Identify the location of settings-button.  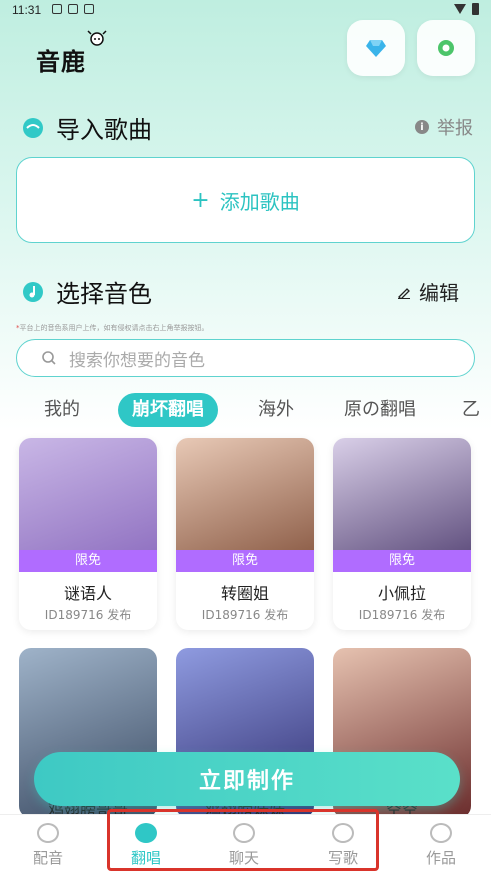
(446, 48).